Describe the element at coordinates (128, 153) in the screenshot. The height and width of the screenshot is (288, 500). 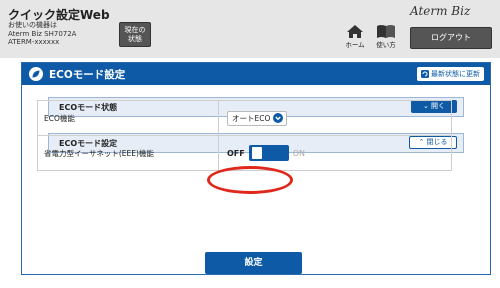
I see `eee-label: 省電力型イーサネット(EEE)機能` at that location.